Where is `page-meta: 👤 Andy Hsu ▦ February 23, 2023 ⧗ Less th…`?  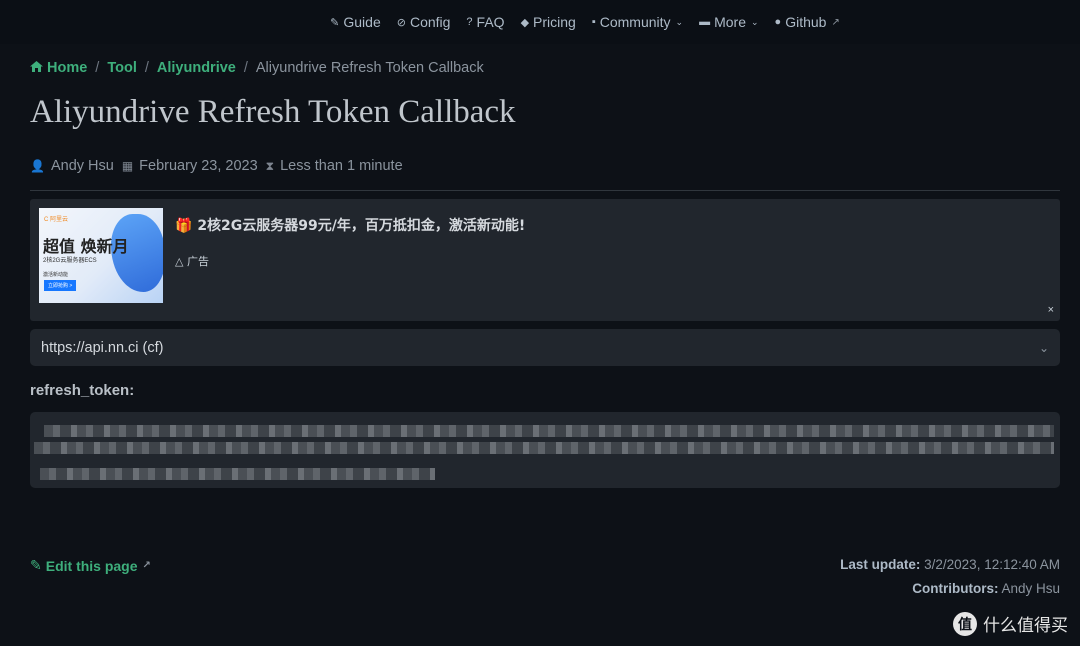 page-meta: 👤 Andy Hsu ▦ February 23, 2023 ⧗ Less th… is located at coordinates (216, 166).